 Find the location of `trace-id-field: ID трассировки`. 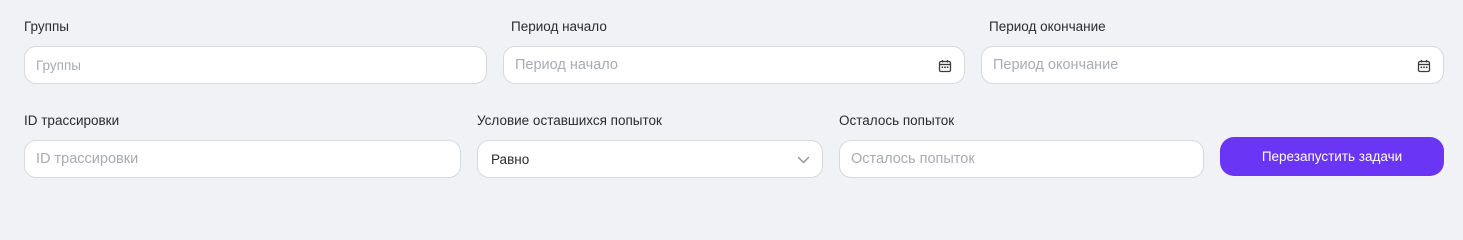

trace-id-field: ID трассировки is located at coordinates (242, 147).